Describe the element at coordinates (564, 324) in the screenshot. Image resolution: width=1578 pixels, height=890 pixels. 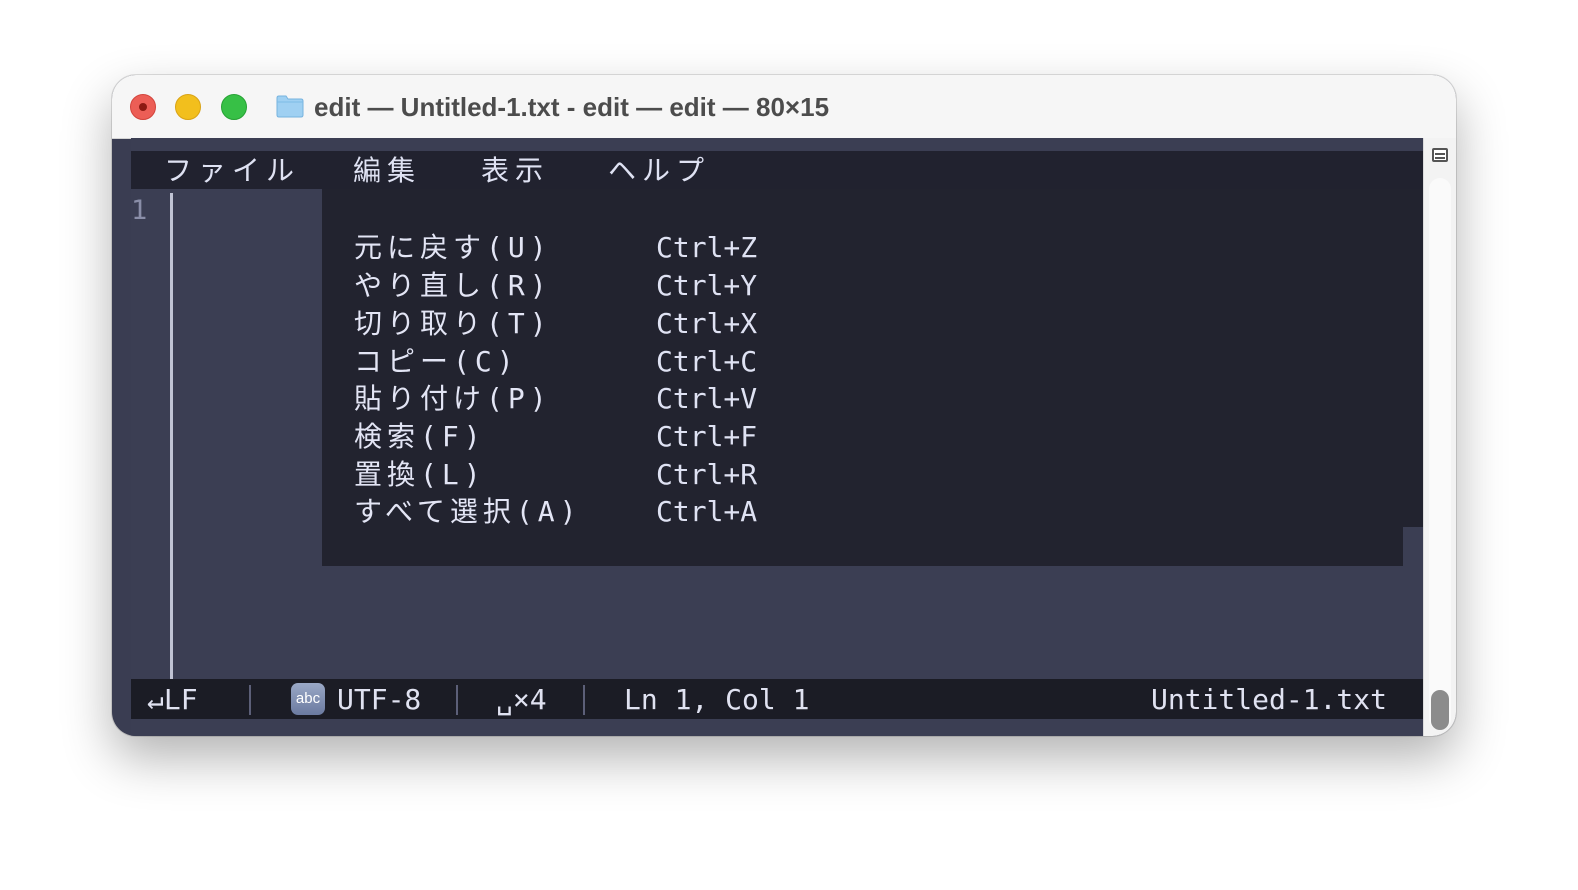
I see `menu-item-cut: 切り取り(T) Ctrl+X` at that location.